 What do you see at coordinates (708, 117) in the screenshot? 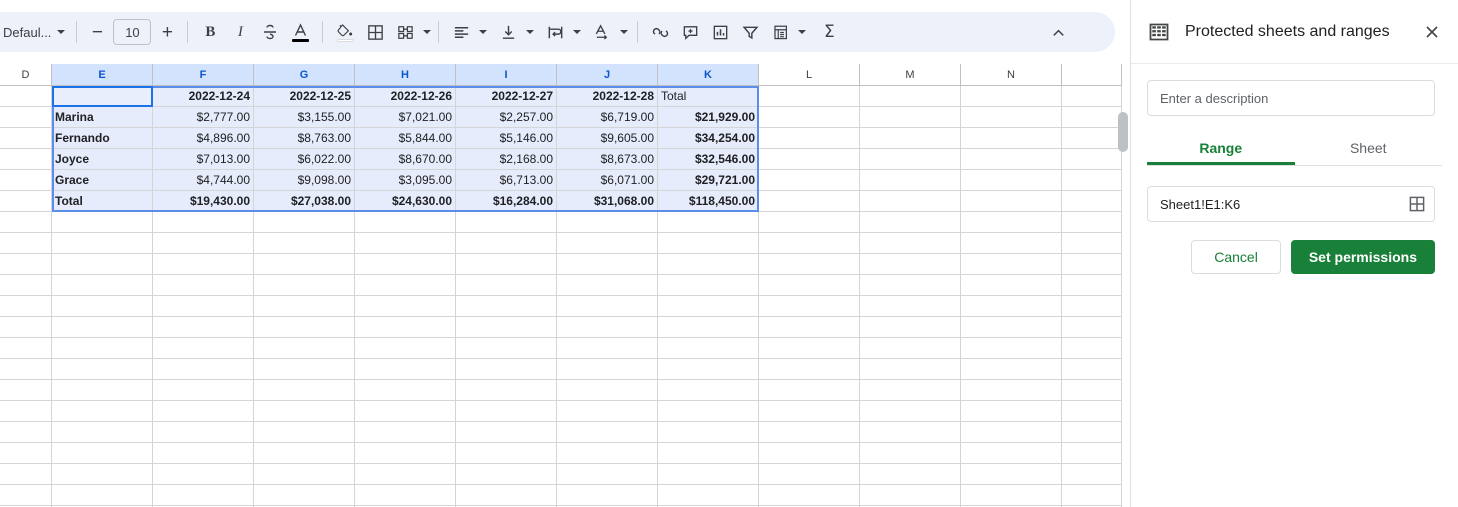
I see `grid-cell: $21,929.00` at bounding box center [708, 117].